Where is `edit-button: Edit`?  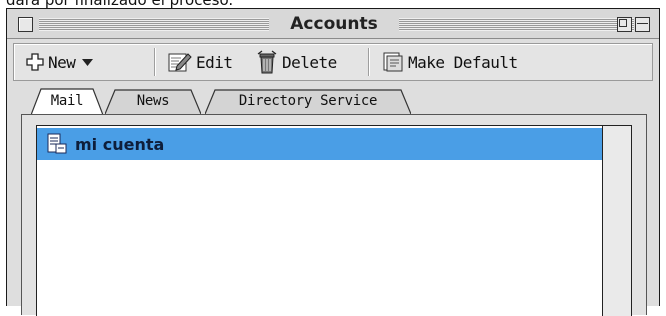
edit-button: Edit is located at coordinates (200, 62).